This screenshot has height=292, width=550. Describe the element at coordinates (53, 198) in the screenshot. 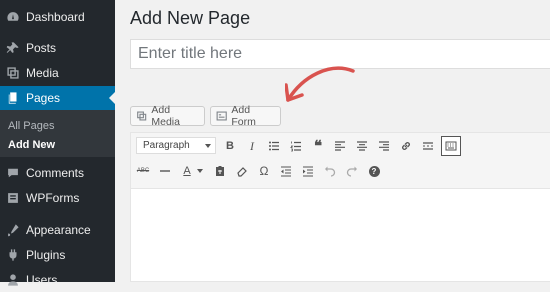

I see `sidebar-item-label: WPForms` at that location.